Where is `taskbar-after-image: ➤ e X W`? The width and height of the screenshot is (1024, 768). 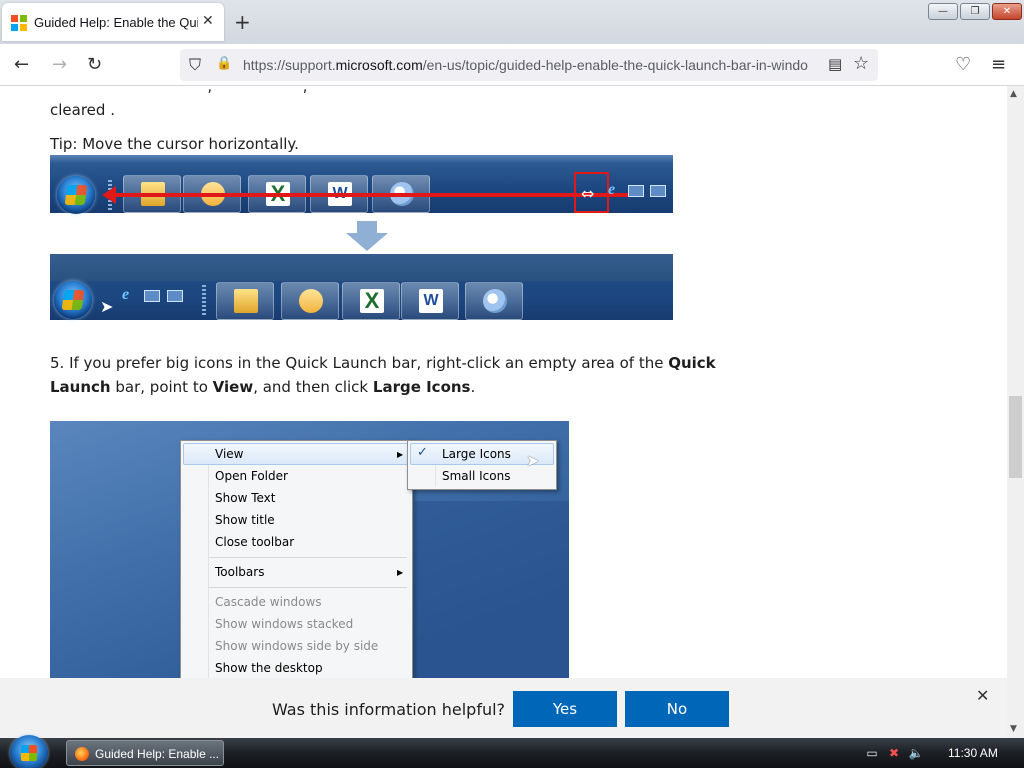 taskbar-after-image: ➤ e X W is located at coordinates (361, 287).